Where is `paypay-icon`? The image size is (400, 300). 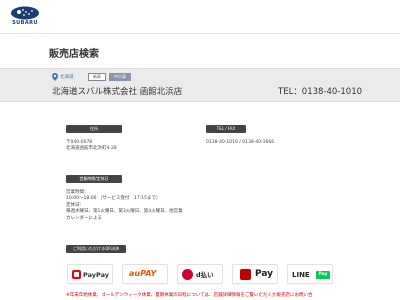
paypay-icon is located at coordinates (76, 274).